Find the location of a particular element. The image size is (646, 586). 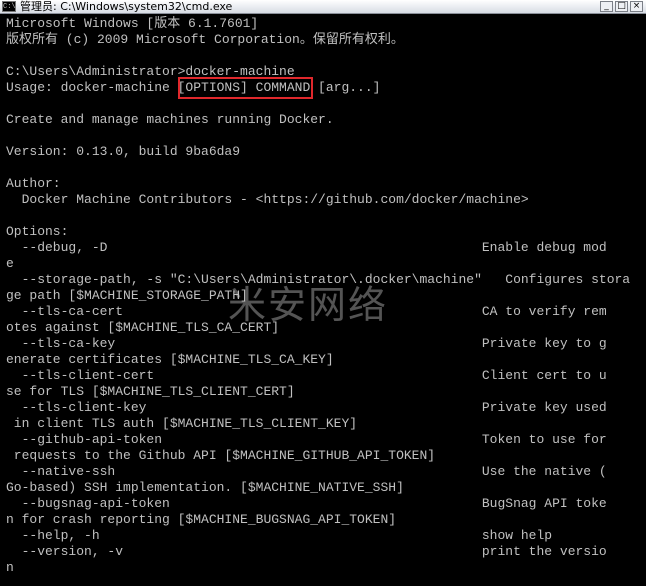

terminal-line: --tls-ca-key Private key to g is located at coordinates (306, 343).